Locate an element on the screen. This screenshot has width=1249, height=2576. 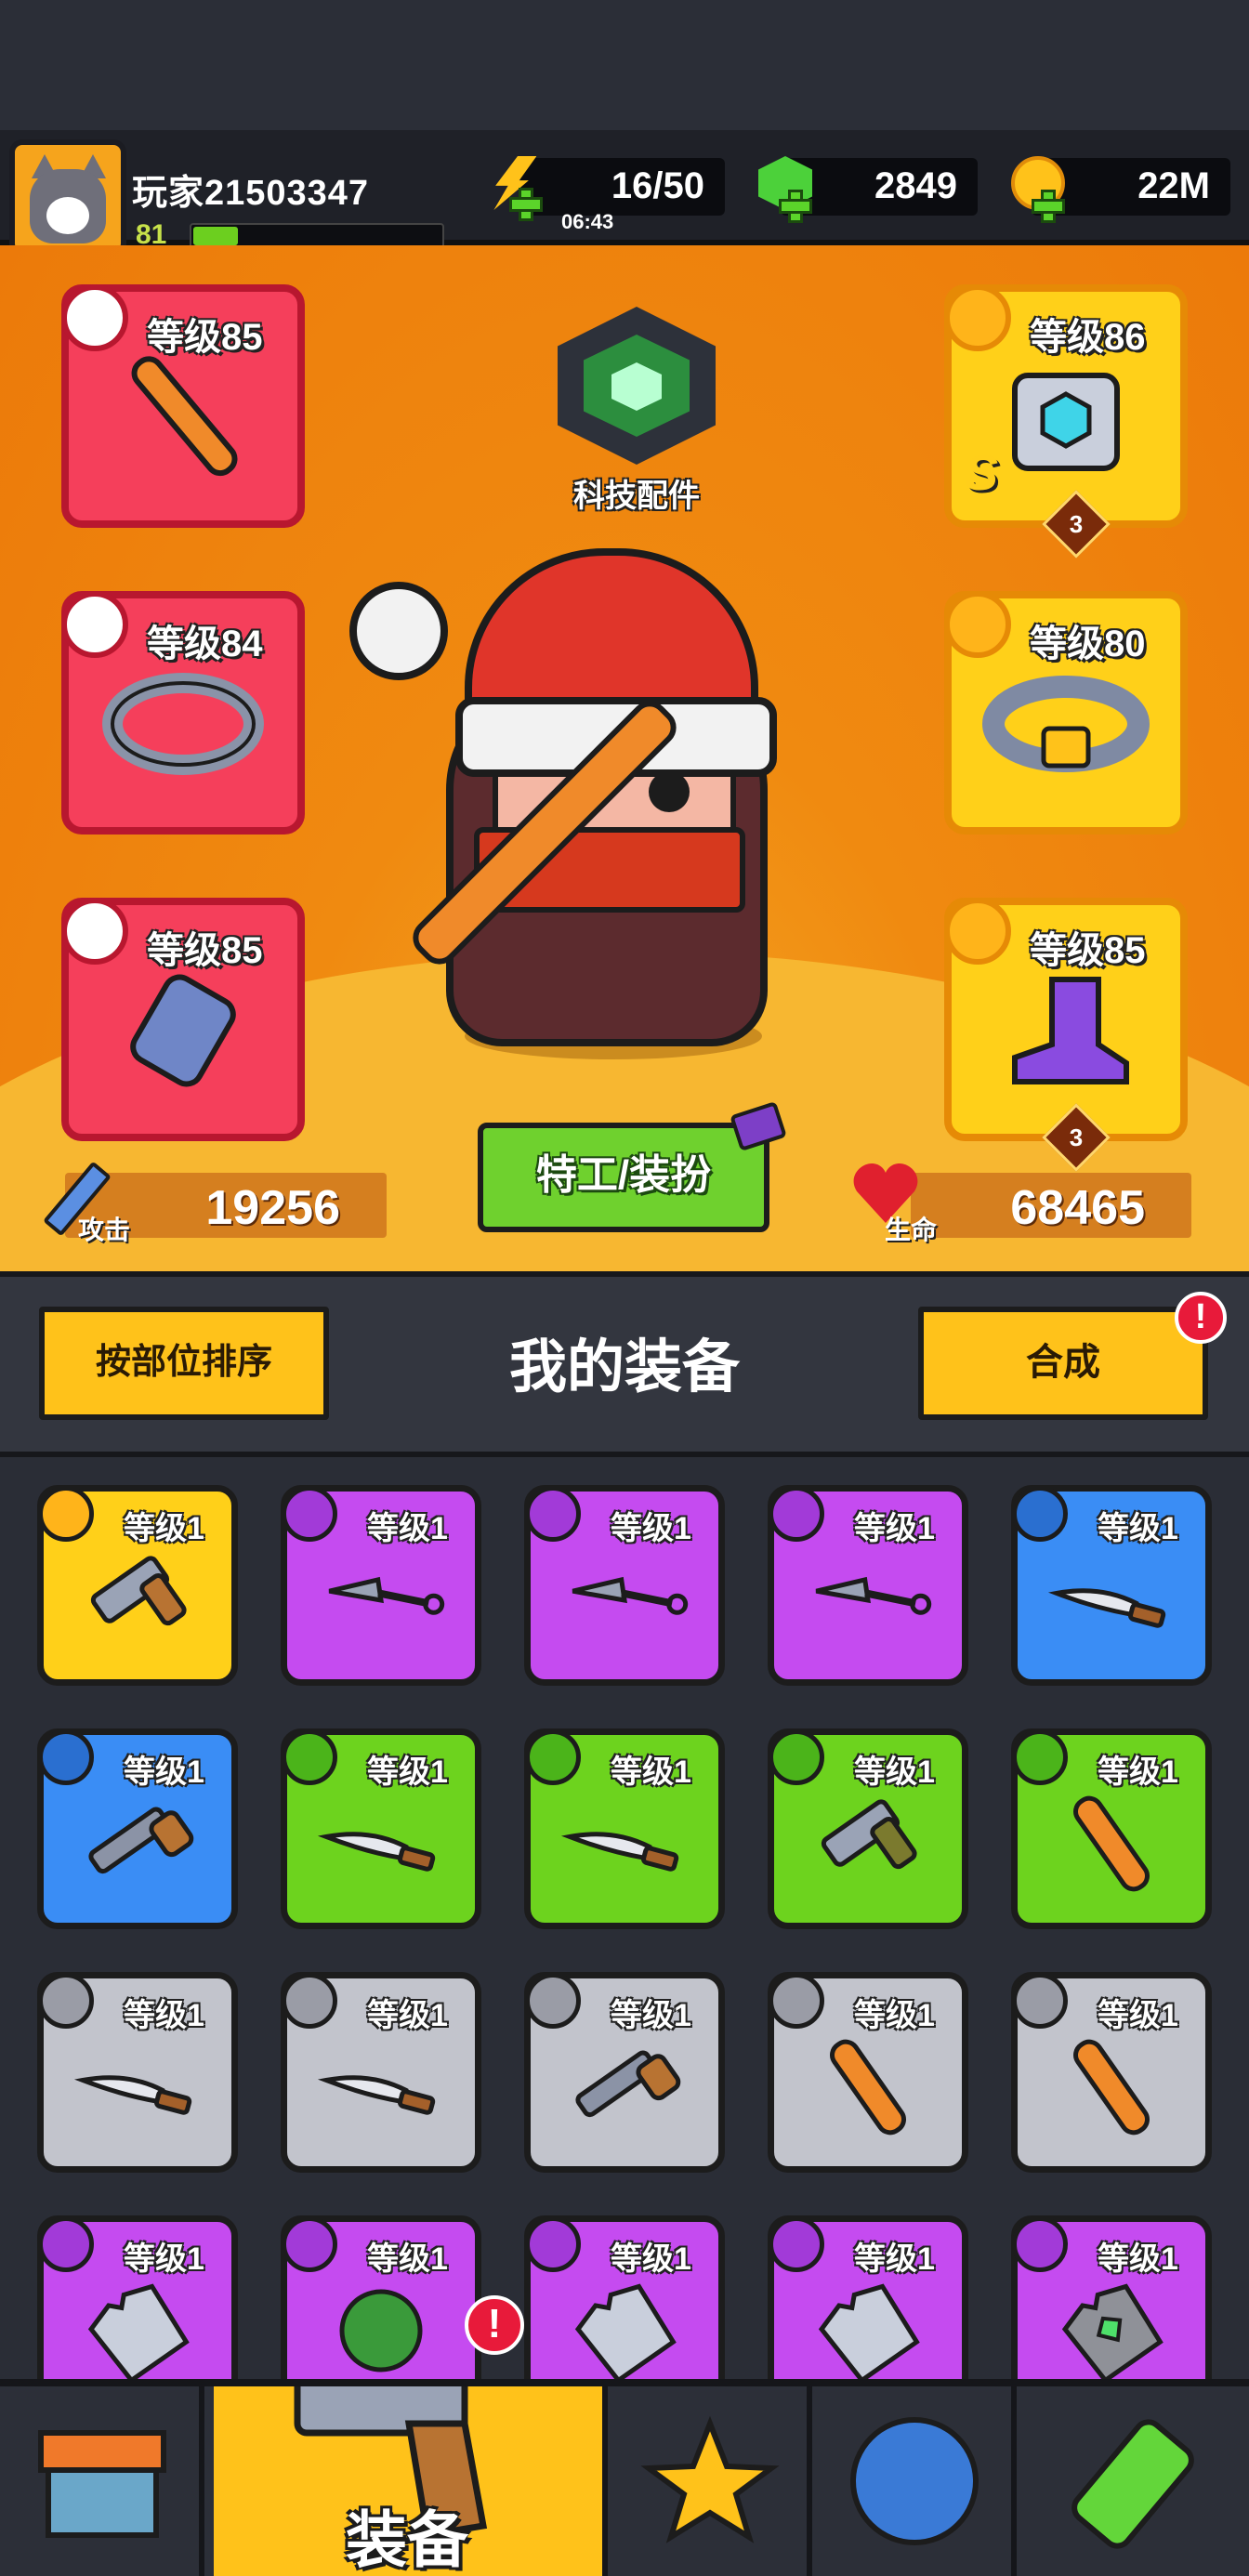
energy-value: 16/50 is located at coordinates (657, 185).